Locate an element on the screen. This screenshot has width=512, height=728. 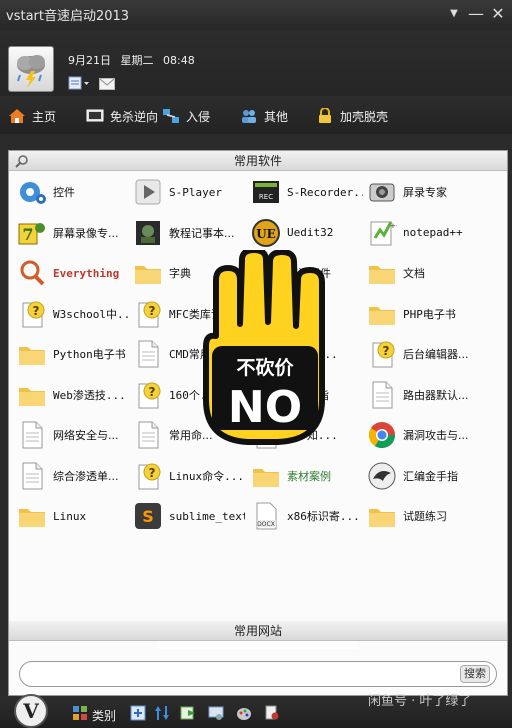
search-icon is located at coordinates (21, 161).